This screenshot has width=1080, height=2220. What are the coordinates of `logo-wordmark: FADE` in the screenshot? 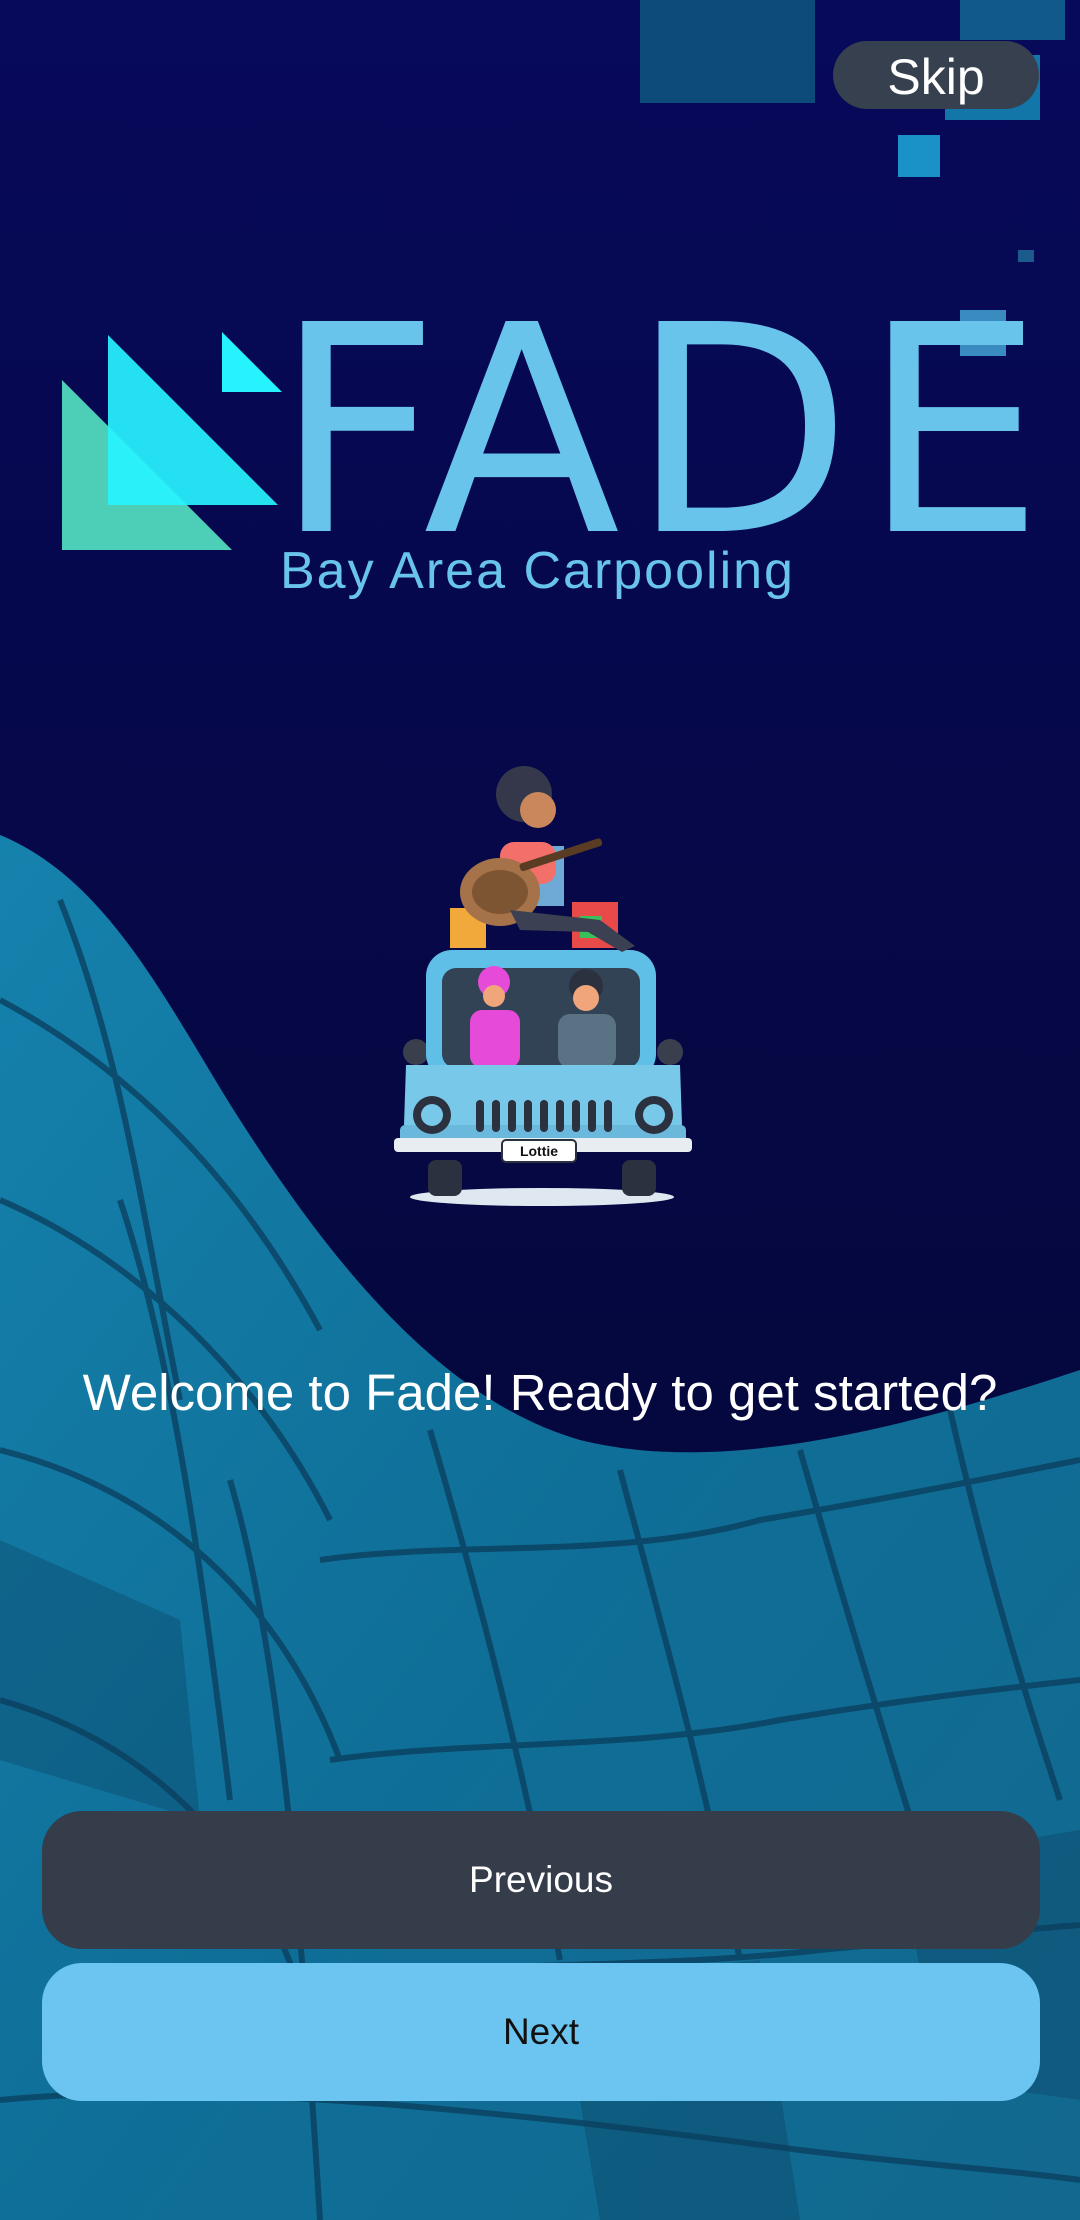 It's located at (664, 431).